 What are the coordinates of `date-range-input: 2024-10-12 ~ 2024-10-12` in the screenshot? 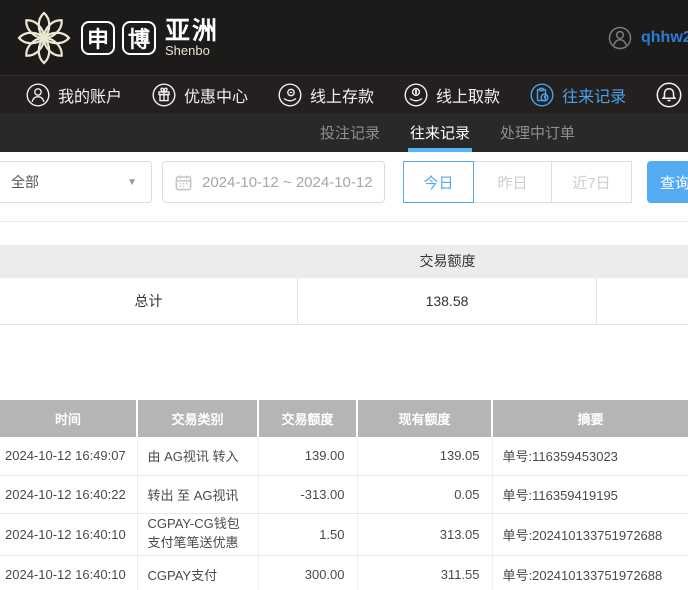 It's located at (273, 182).